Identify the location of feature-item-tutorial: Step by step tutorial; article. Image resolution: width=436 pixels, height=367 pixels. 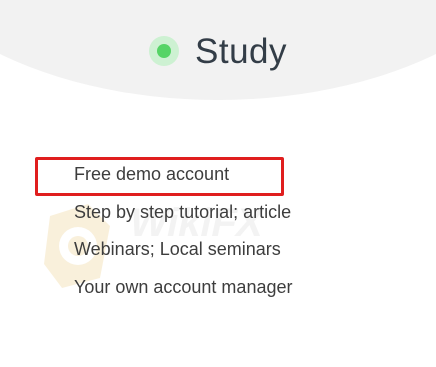
(183, 211).